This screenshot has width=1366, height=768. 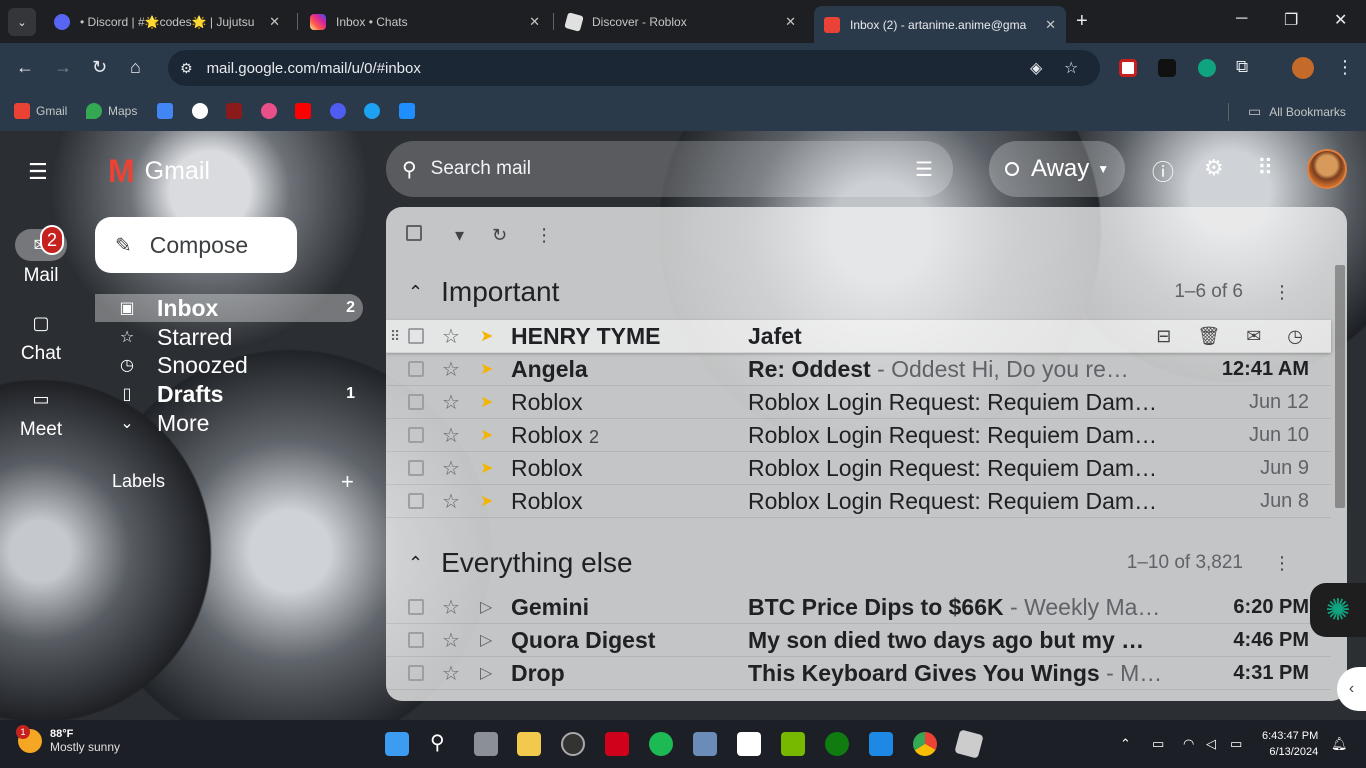 I want to click on chatgpt-sidebar-icon: ✺, so click(x=1338, y=610).